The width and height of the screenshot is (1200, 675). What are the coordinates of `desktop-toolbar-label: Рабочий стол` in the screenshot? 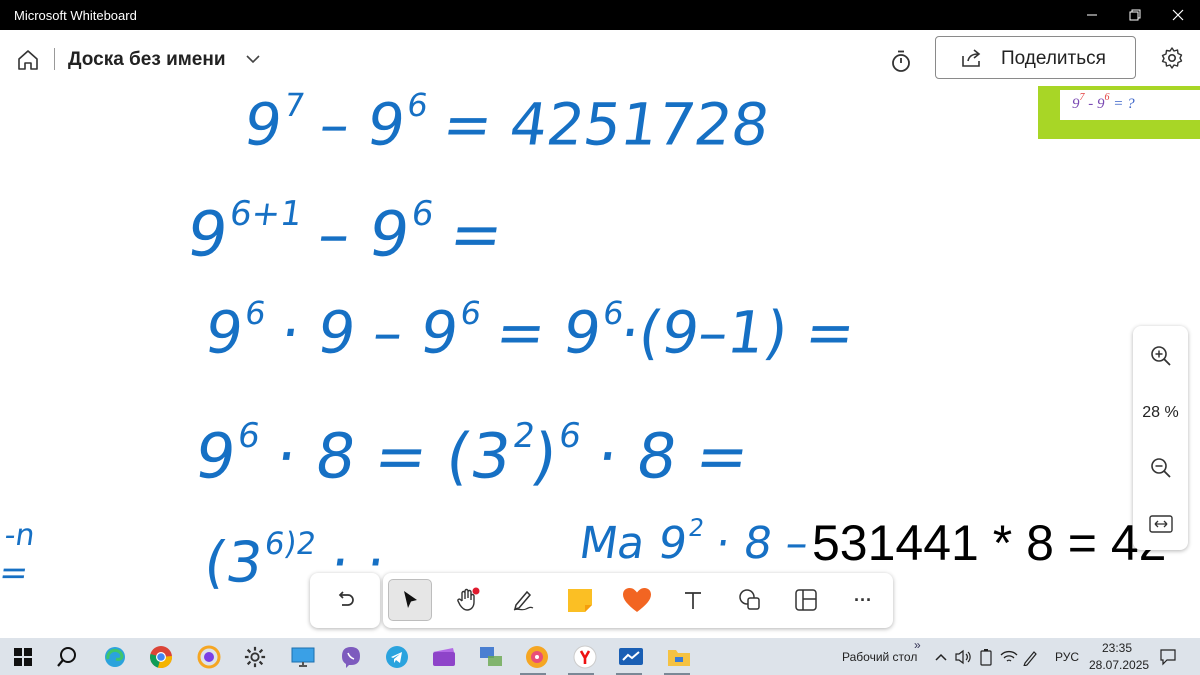 It's located at (879, 657).